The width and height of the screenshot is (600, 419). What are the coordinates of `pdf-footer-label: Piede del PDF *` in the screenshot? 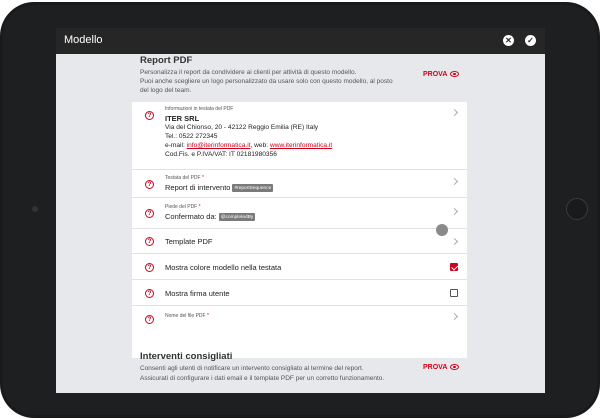 It's located at (183, 207).